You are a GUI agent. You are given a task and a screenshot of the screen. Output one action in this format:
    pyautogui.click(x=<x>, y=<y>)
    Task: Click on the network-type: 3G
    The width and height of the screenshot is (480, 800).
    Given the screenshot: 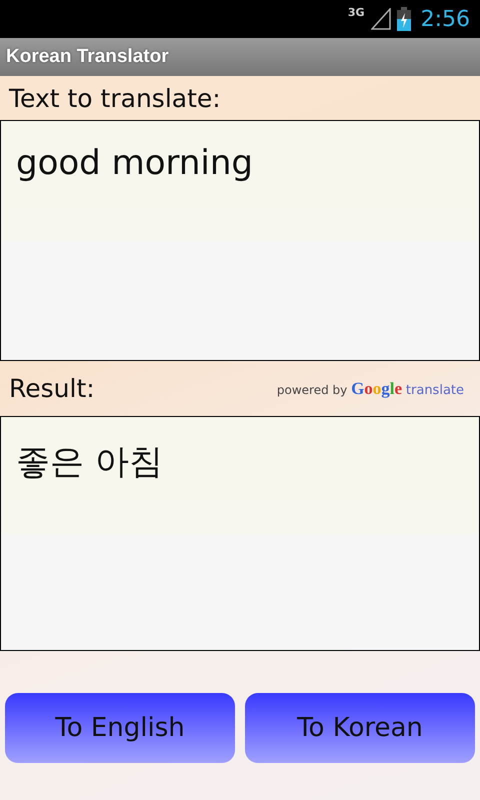 What is the action you would take?
    pyautogui.click(x=356, y=12)
    